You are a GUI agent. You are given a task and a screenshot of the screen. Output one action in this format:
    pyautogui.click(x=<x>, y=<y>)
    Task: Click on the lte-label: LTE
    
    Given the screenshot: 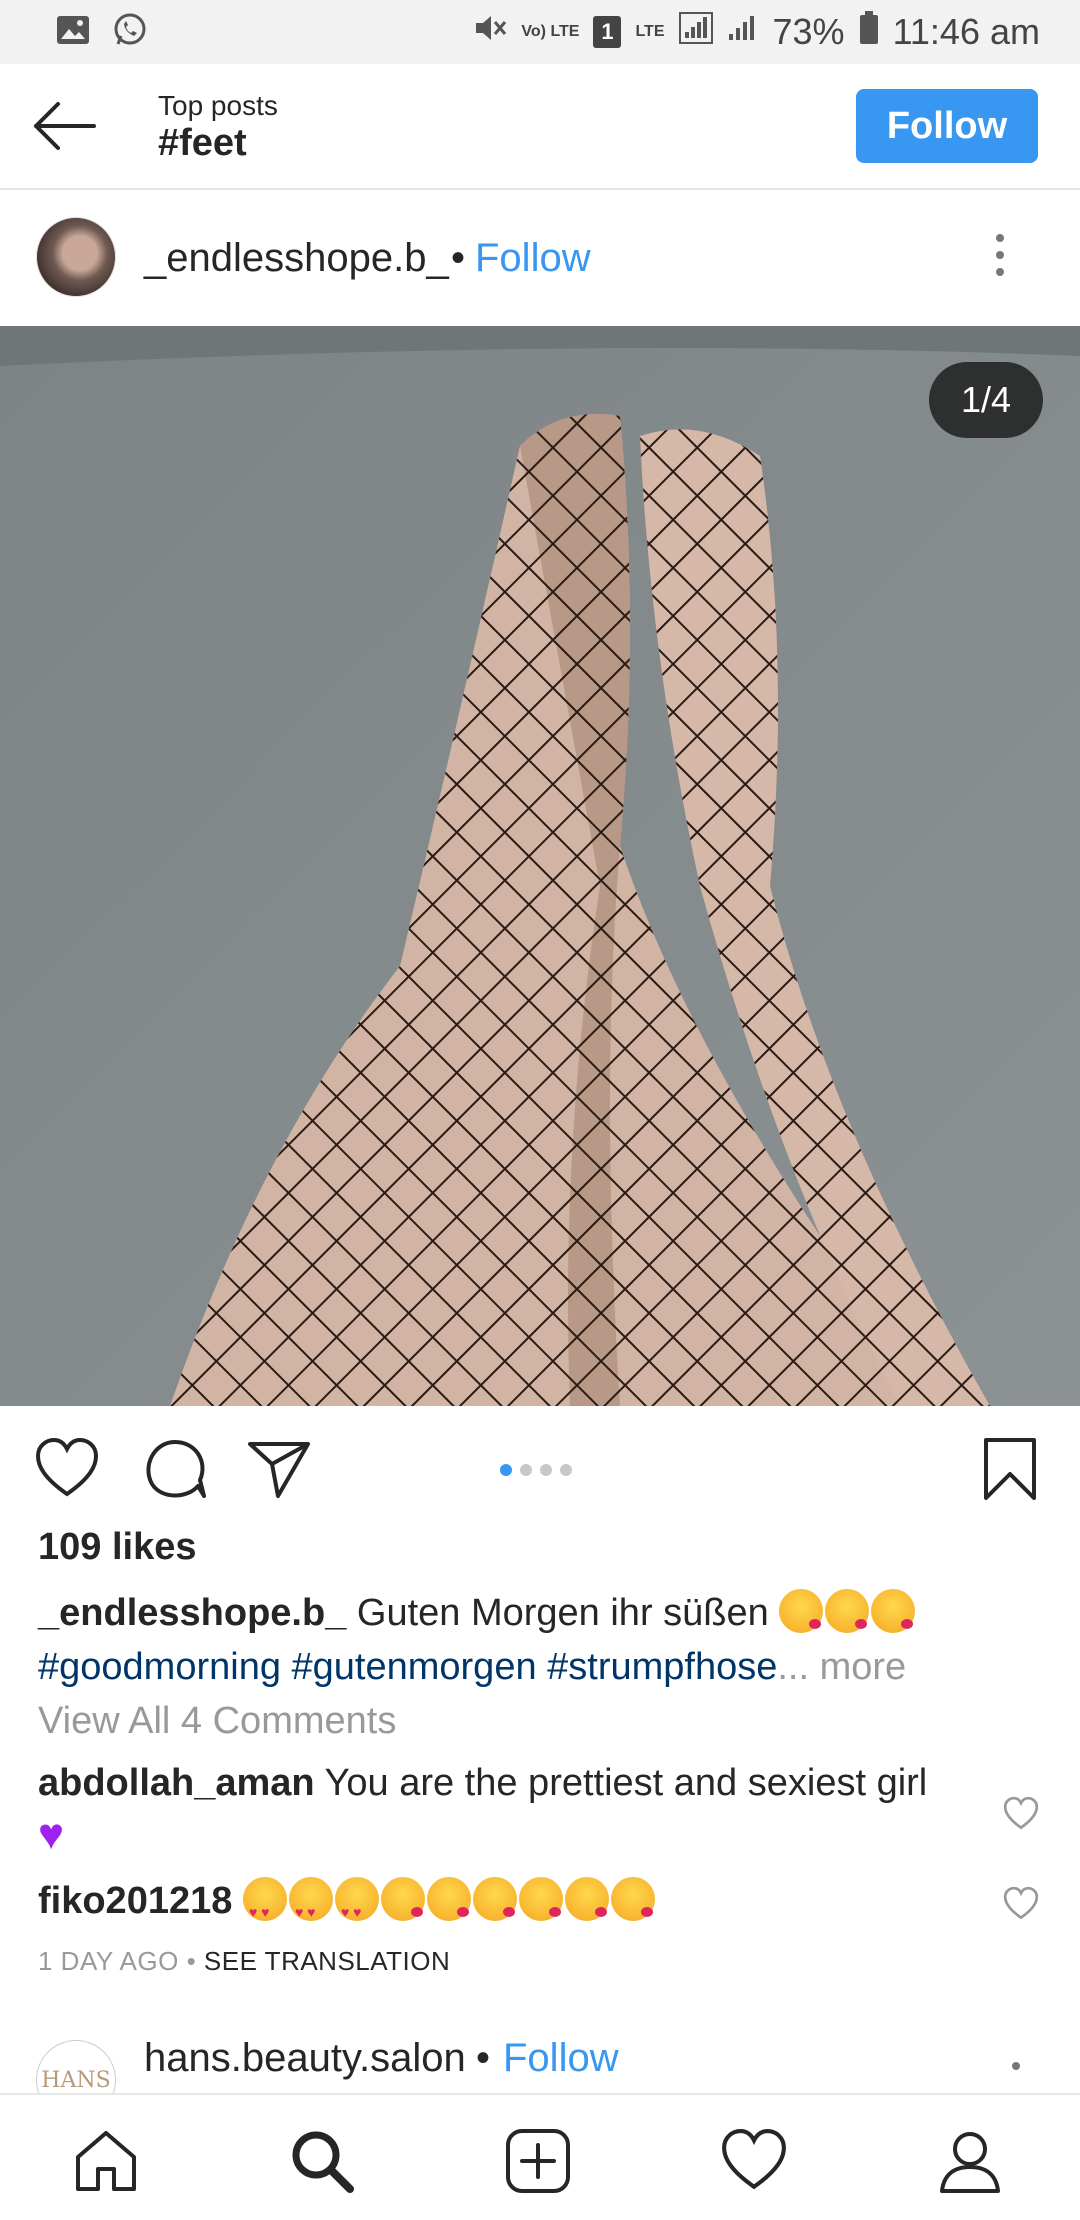 What is the action you would take?
    pyautogui.click(x=650, y=31)
    